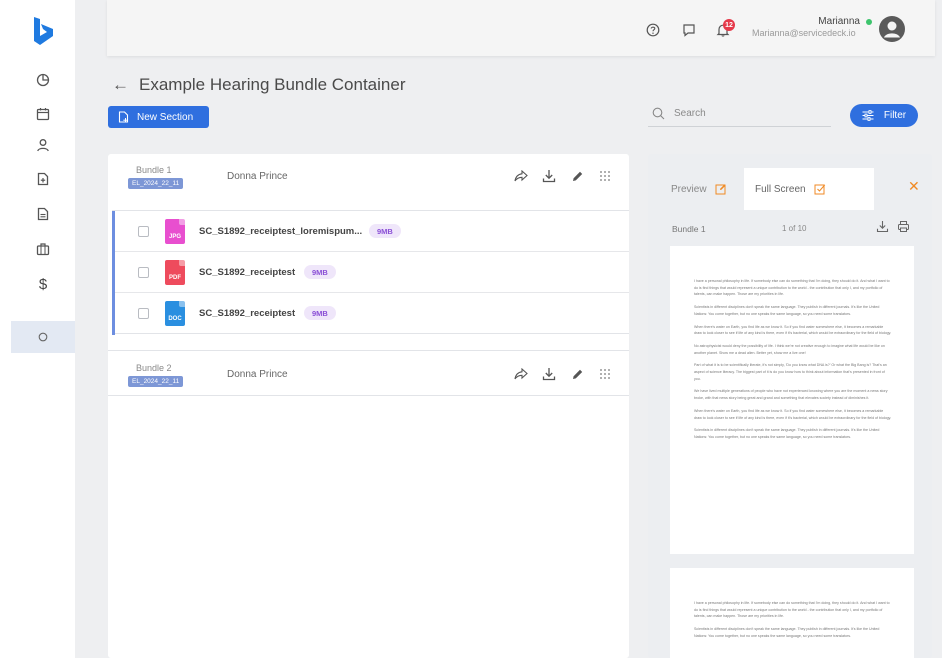 The height and width of the screenshot is (658, 942). What do you see at coordinates (165, 117) in the screenshot?
I see `new-section-label: New Section` at bounding box center [165, 117].